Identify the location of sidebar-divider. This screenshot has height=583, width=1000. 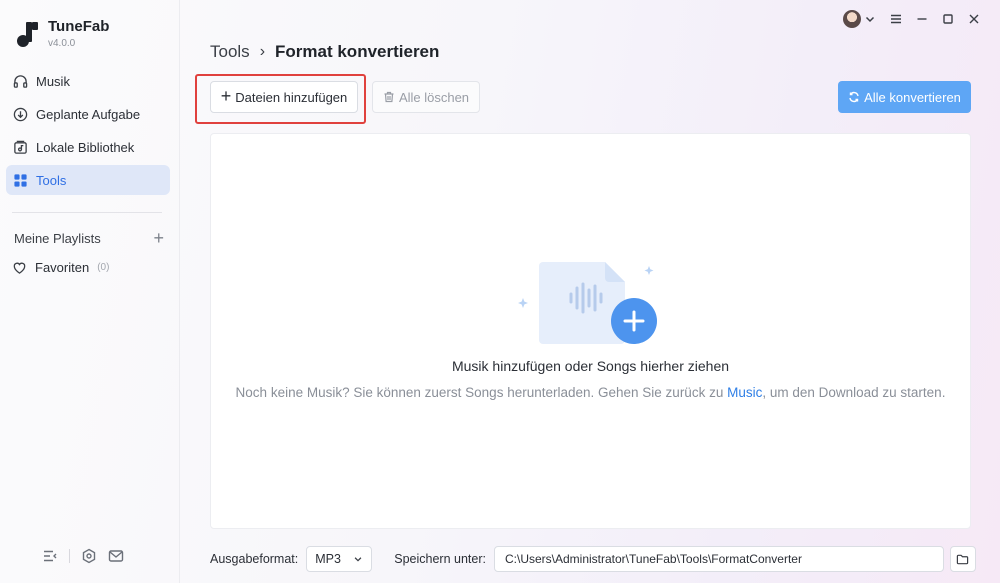
(87, 212).